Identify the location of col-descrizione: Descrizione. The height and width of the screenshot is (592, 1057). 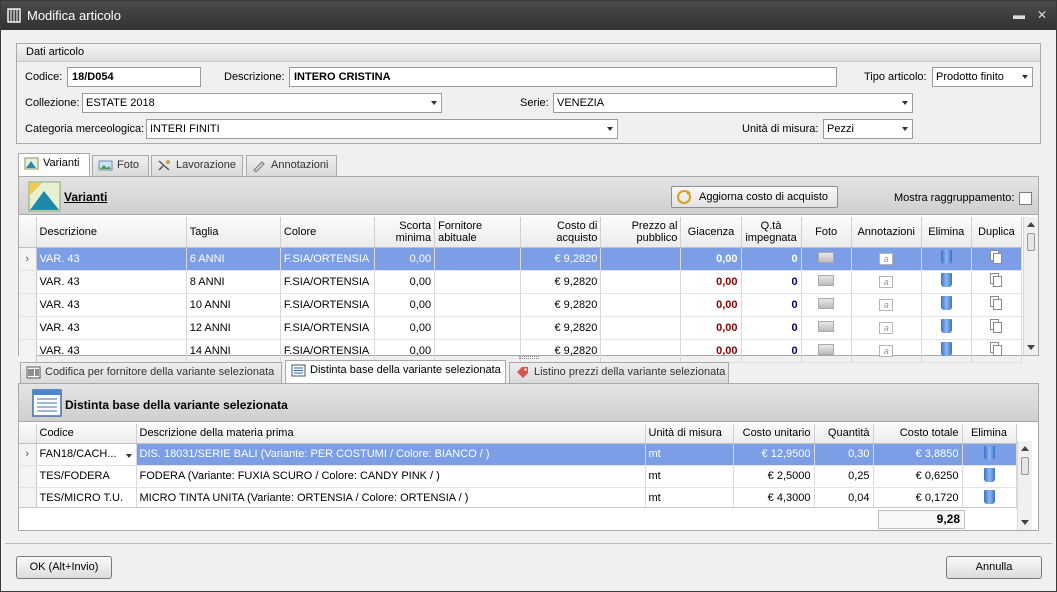
(111, 232).